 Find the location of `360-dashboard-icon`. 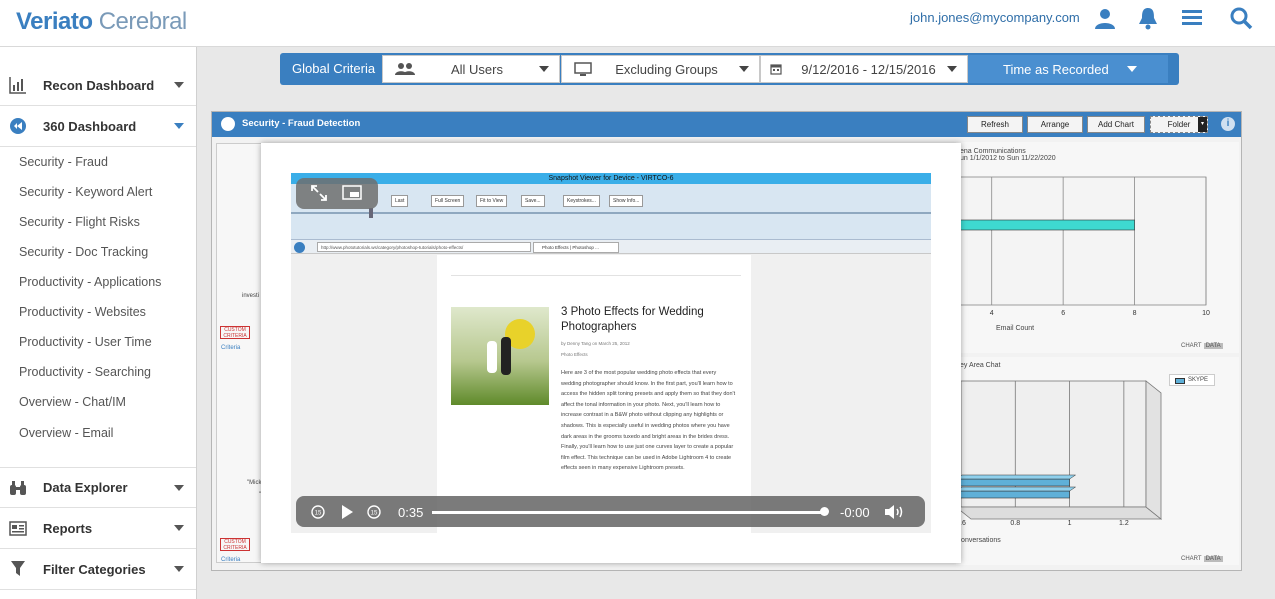

360-dashboard-icon is located at coordinates (18, 126).